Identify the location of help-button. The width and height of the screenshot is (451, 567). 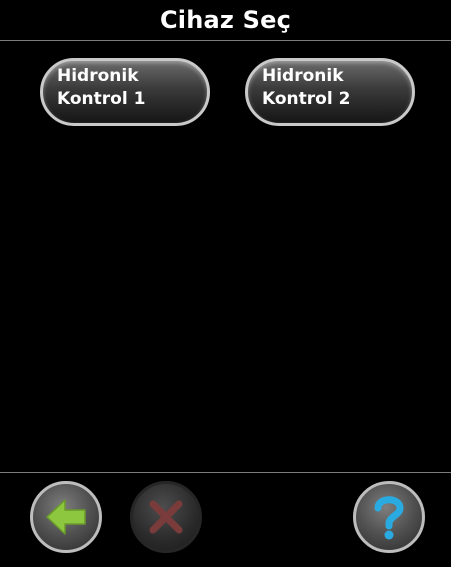
(389, 517).